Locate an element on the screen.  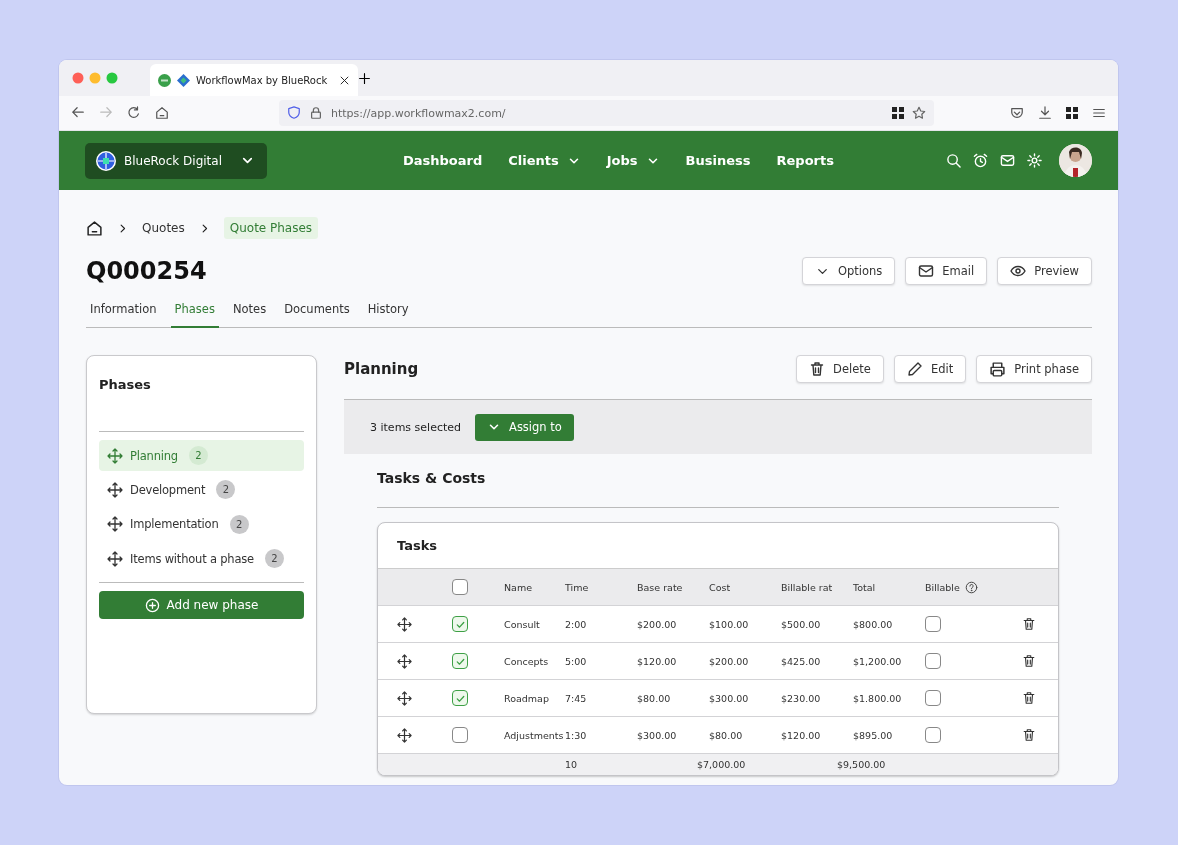
table-cell: 1:30 is located at coordinates (576, 735).